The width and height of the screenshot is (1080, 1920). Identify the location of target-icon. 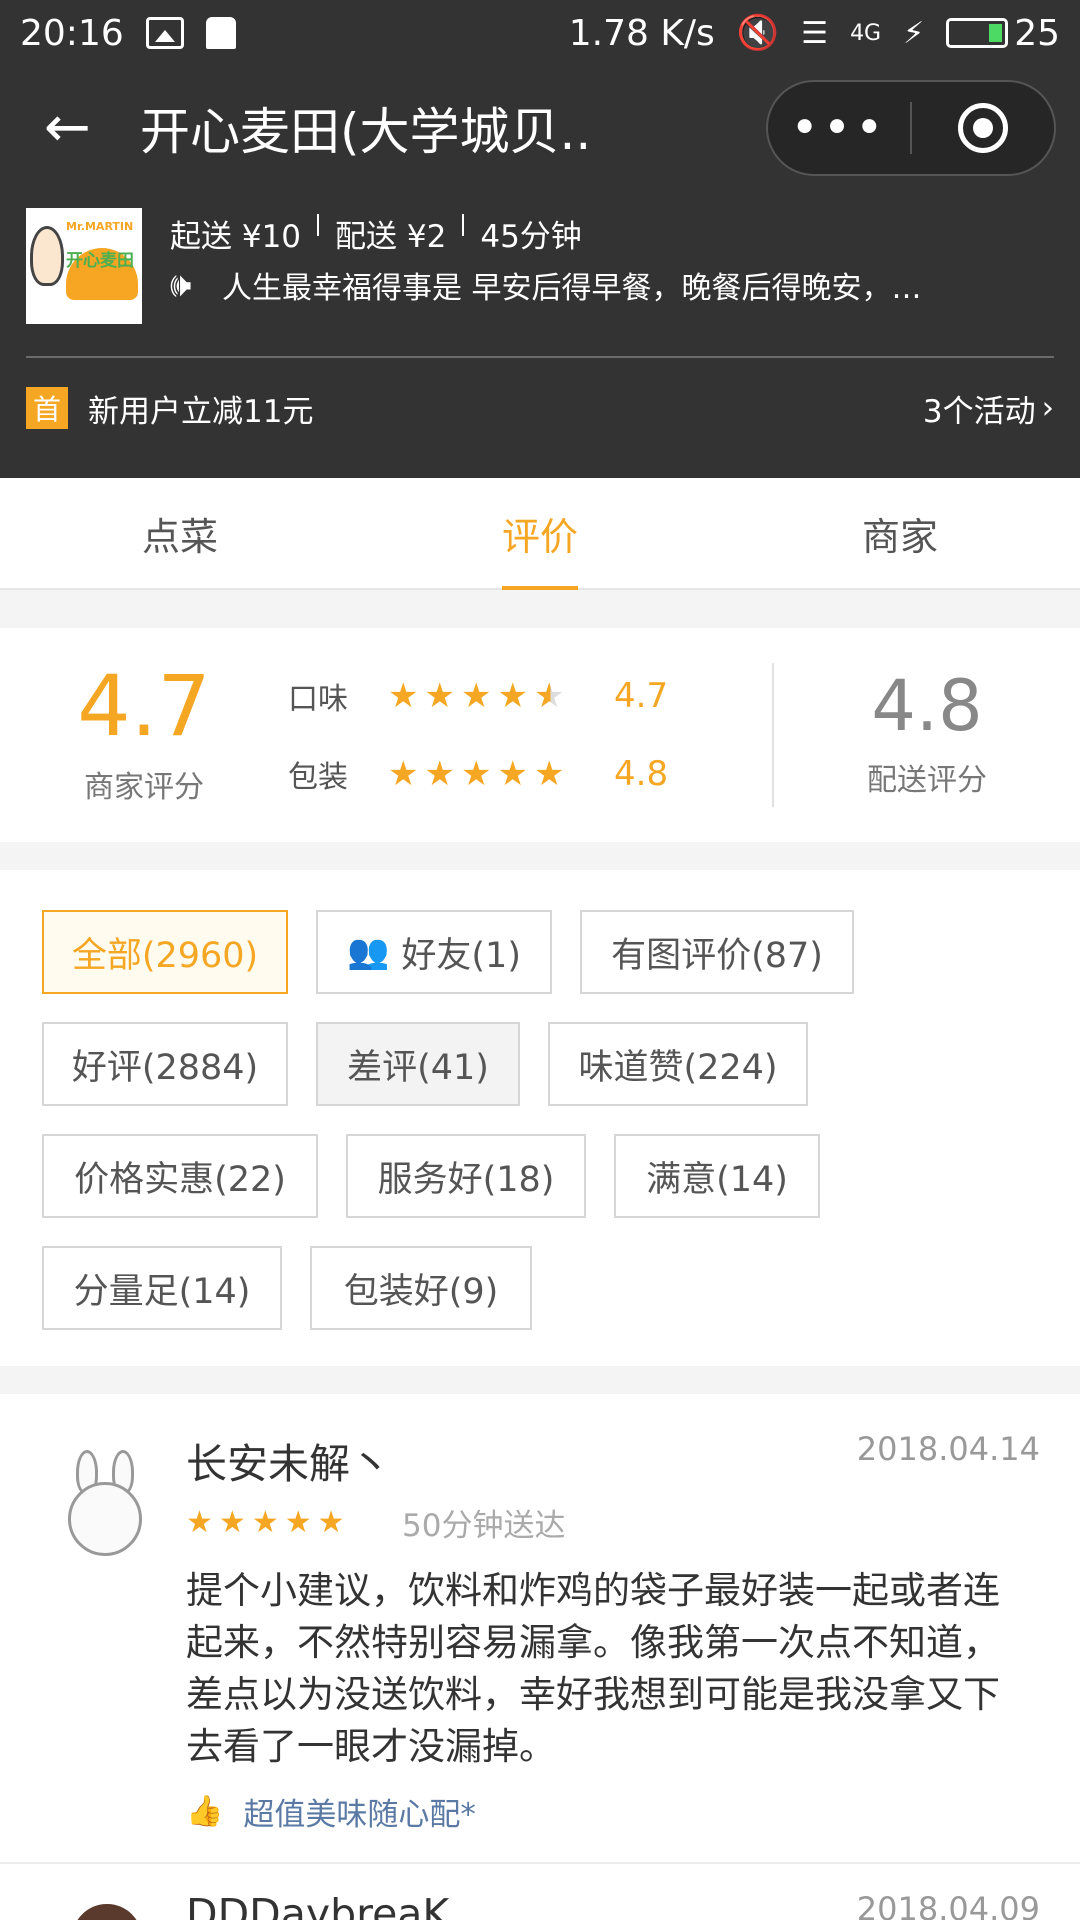
(983, 128).